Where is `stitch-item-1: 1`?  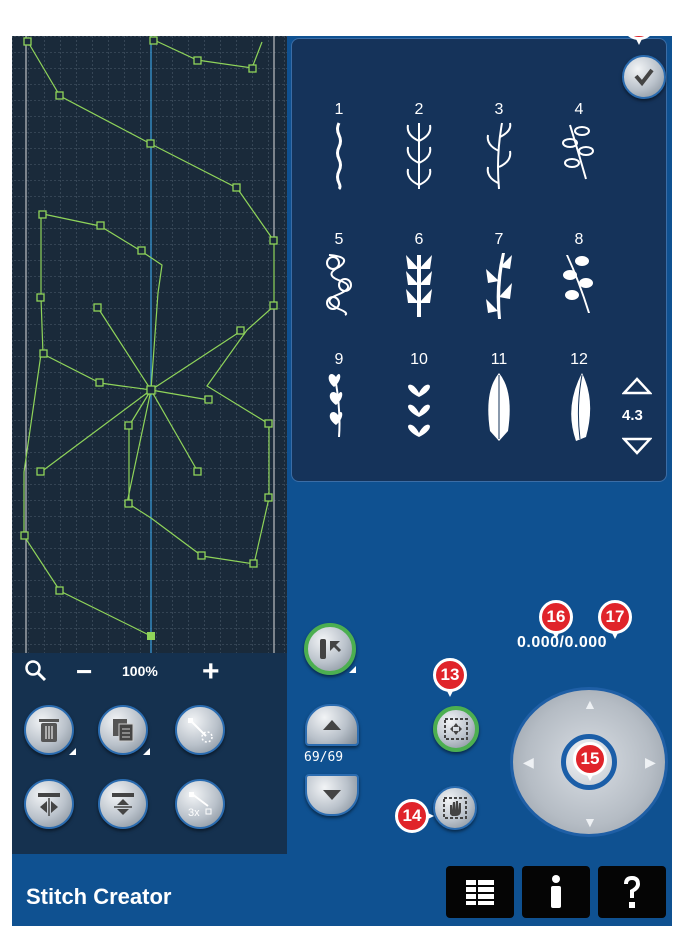
stitch-item-1: 1 is located at coordinates (339, 146).